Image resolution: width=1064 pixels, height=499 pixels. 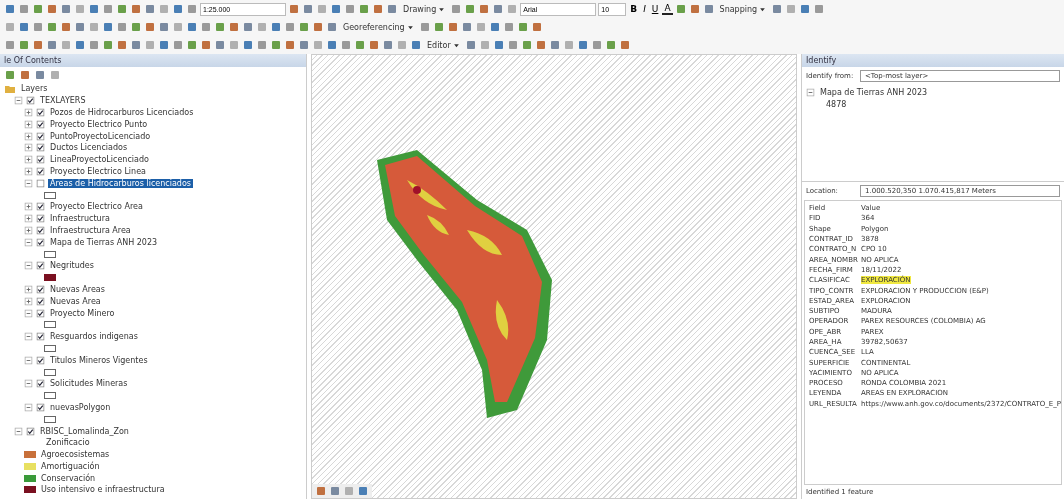 What do you see at coordinates (72, 266) in the screenshot?
I see `layer-label: Negritudes` at bounding box center [72, 266].